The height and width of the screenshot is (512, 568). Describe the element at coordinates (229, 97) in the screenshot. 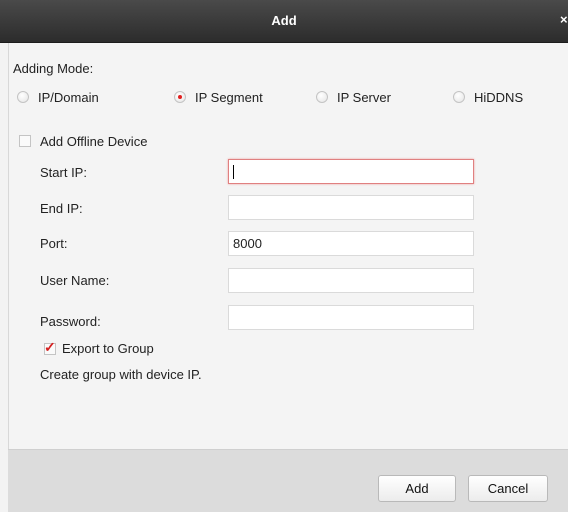

I see `radio-ip-segment-label: IP Segment` at that location.